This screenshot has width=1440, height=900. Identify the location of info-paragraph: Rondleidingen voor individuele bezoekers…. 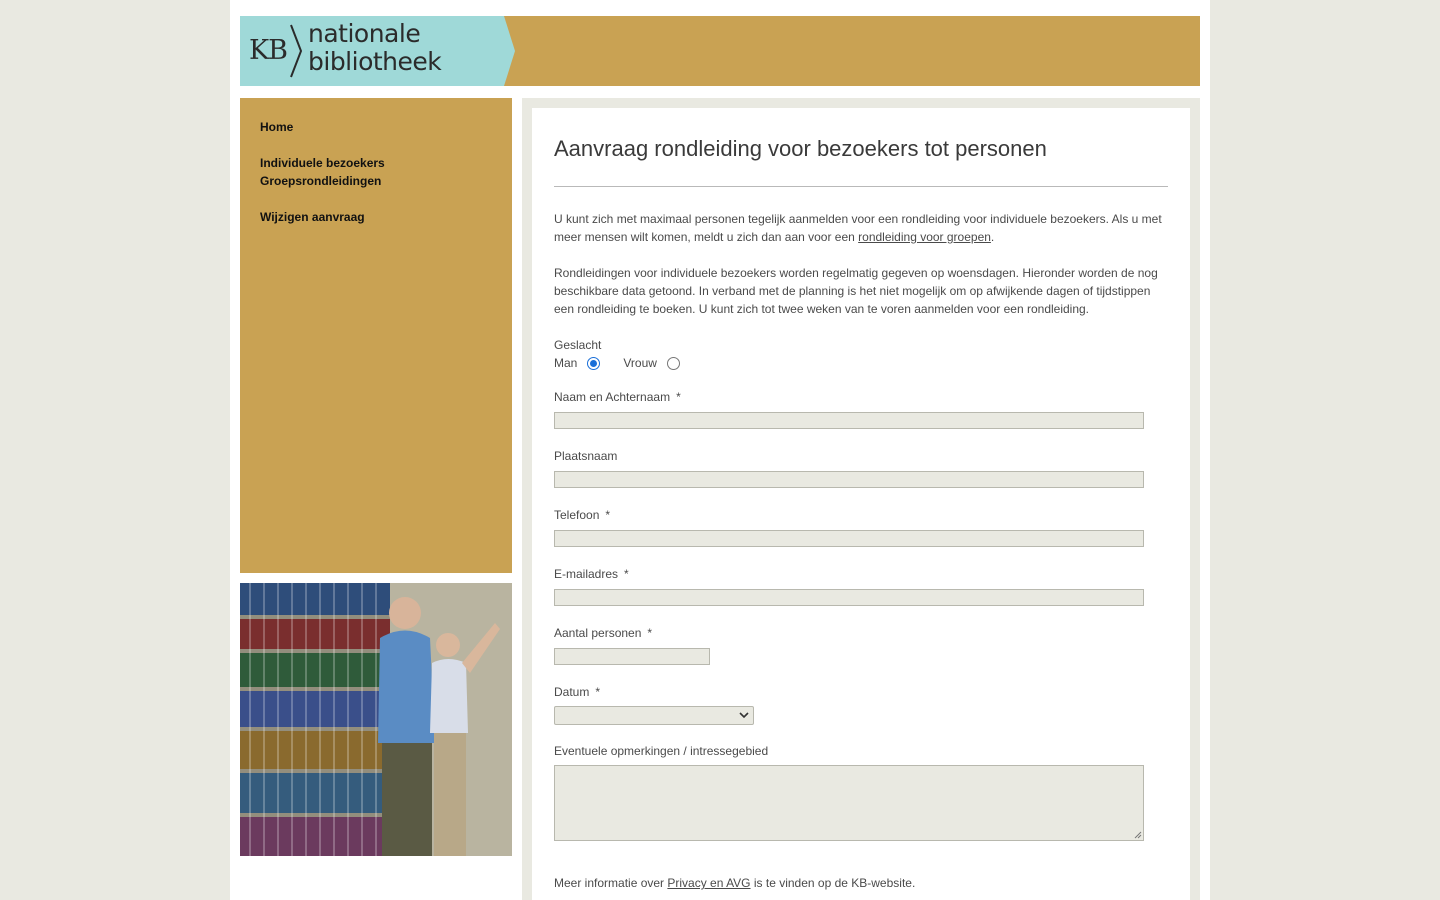
(856, 291).